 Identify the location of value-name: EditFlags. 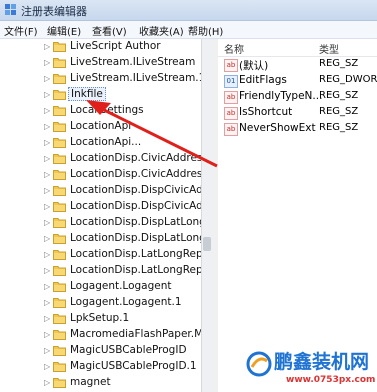
(263, 80).